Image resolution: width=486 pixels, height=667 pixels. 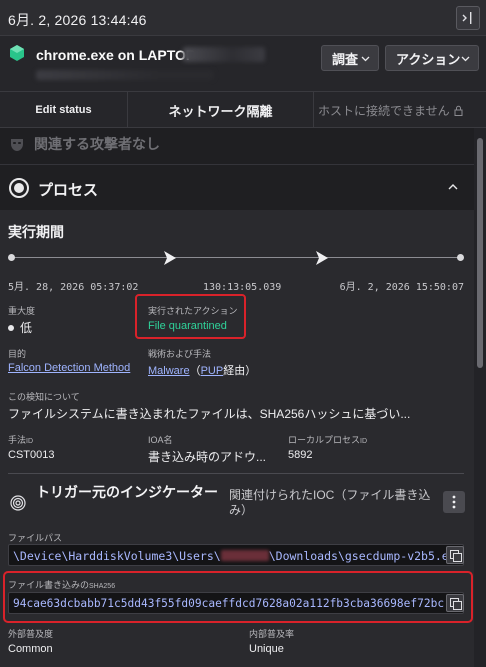 What do you see at coordinates (180, 354) in the screenshot?
I see `tactic-label: 戦術および手法` at bounding box center [180, 354].